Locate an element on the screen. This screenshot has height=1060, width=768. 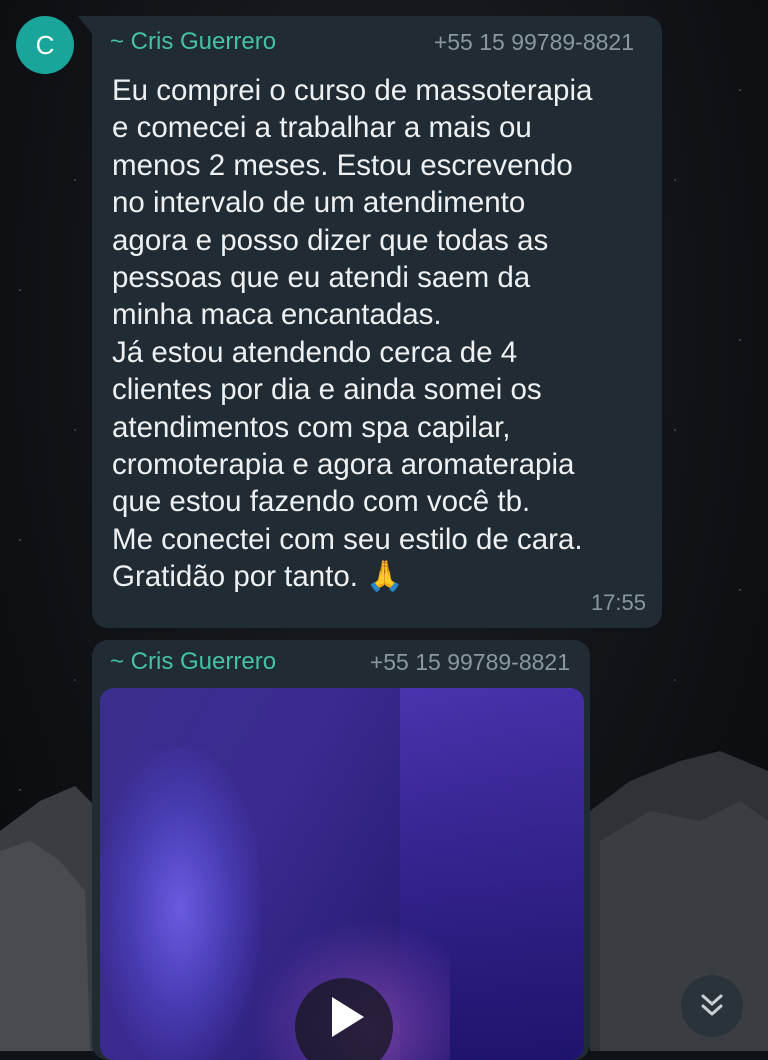
double-chevron-down-icon is located at coordinates (712, 1005).